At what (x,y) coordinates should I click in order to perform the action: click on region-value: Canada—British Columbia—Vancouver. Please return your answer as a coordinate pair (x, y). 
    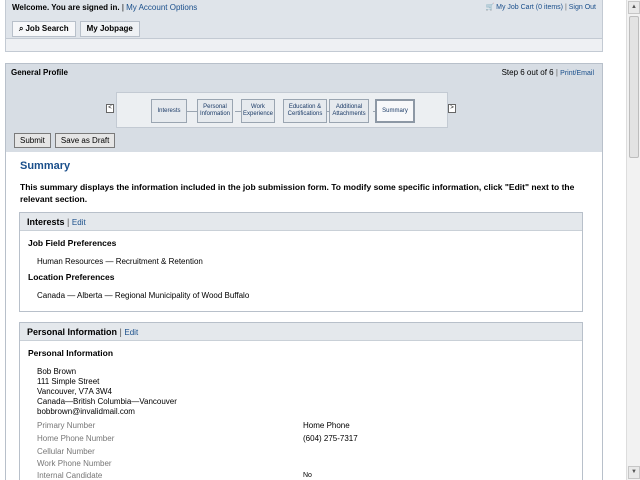
    Looking at the image, I should click on (107, 401).